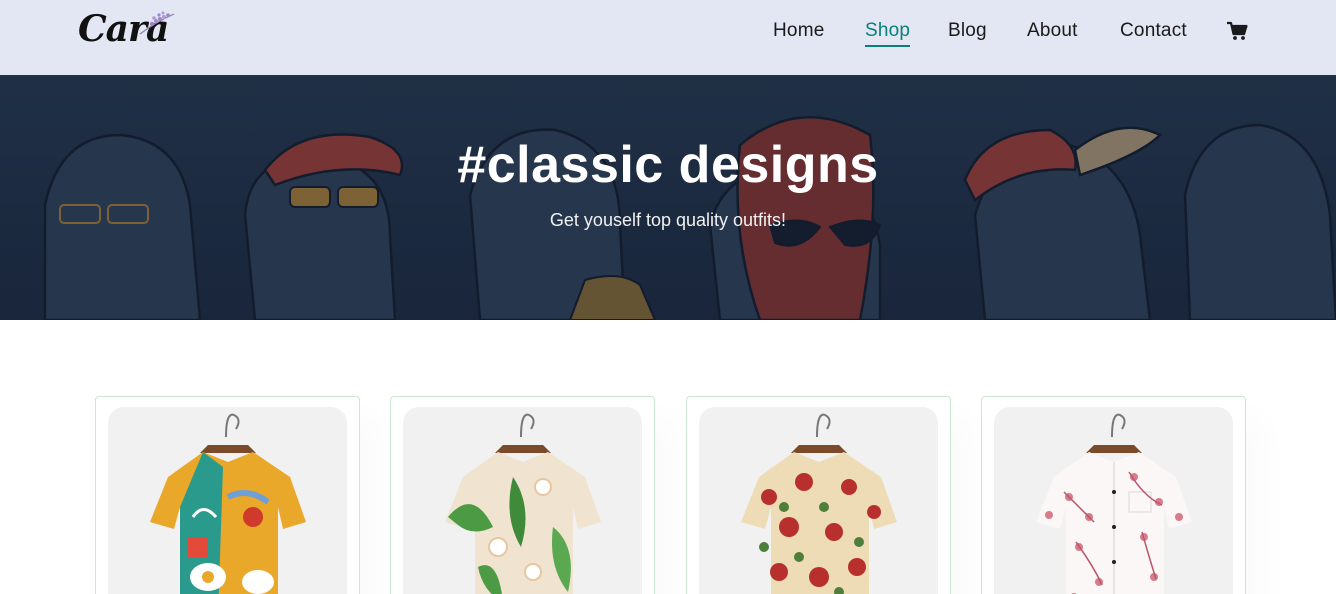 The image size is (1336, 594). Describe the element at coordinates (1153, 31) in the screenshot. I see `nav-contact-link: Contact` at that location.